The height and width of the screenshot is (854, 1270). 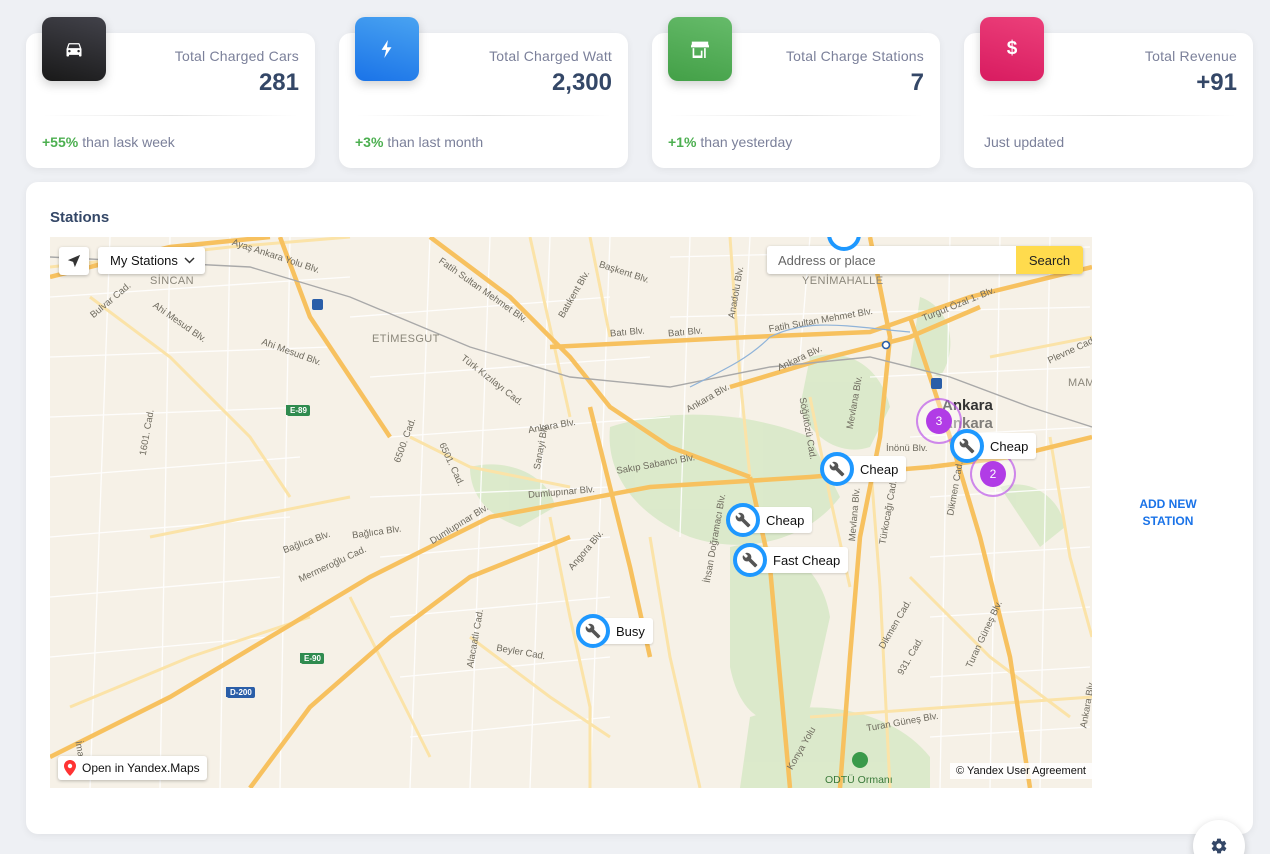 What do you see at coordinates (843, 281) in the screenshot?
I see `map-label: YENİMAHALLE` at bounding box center [843, 281].